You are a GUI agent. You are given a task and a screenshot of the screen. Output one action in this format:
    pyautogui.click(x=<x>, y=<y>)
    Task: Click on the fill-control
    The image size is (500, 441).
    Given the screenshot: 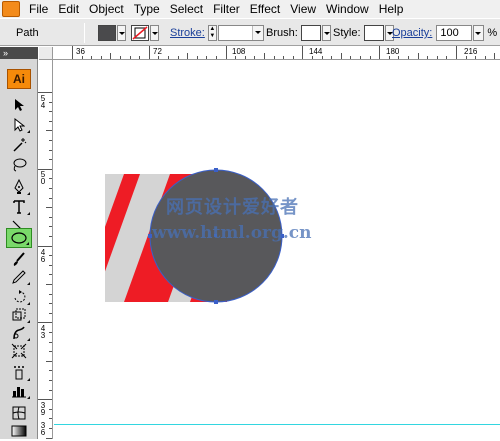 What is the action you would take?
    pyautogui.click(x=112, y=33)
    